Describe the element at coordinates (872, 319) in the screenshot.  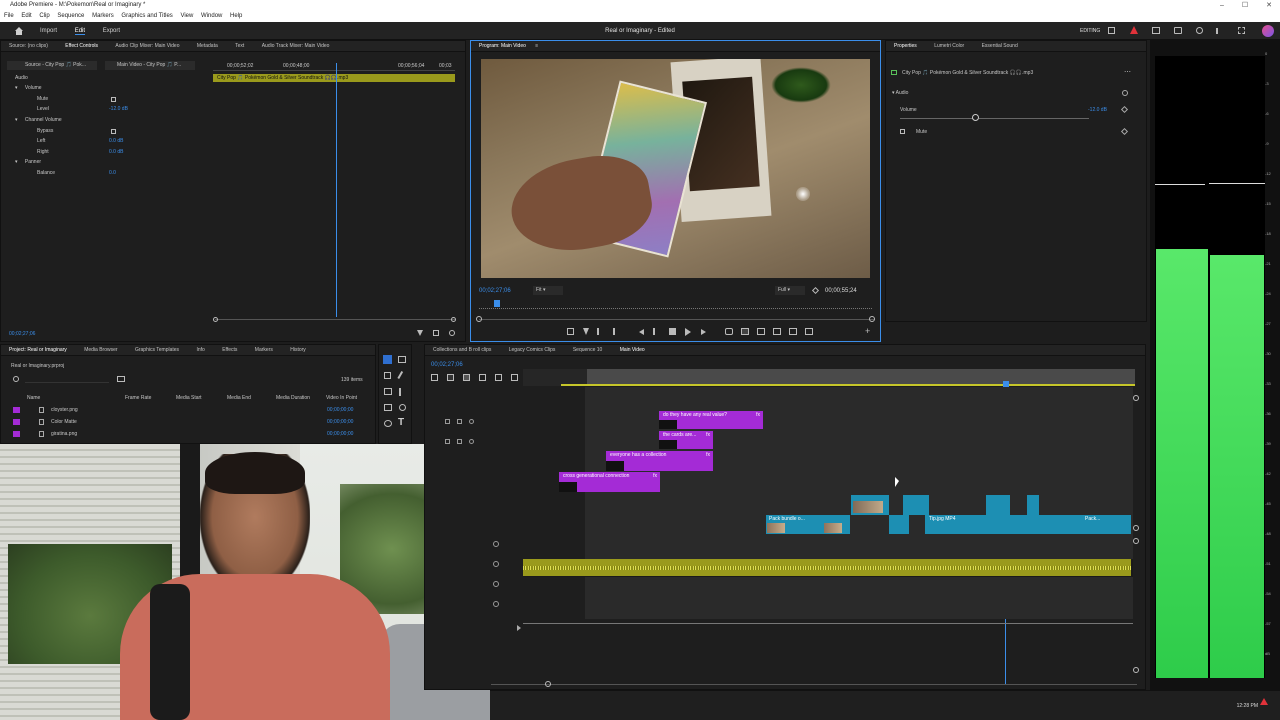
I see `program-zoom-right` at that location.